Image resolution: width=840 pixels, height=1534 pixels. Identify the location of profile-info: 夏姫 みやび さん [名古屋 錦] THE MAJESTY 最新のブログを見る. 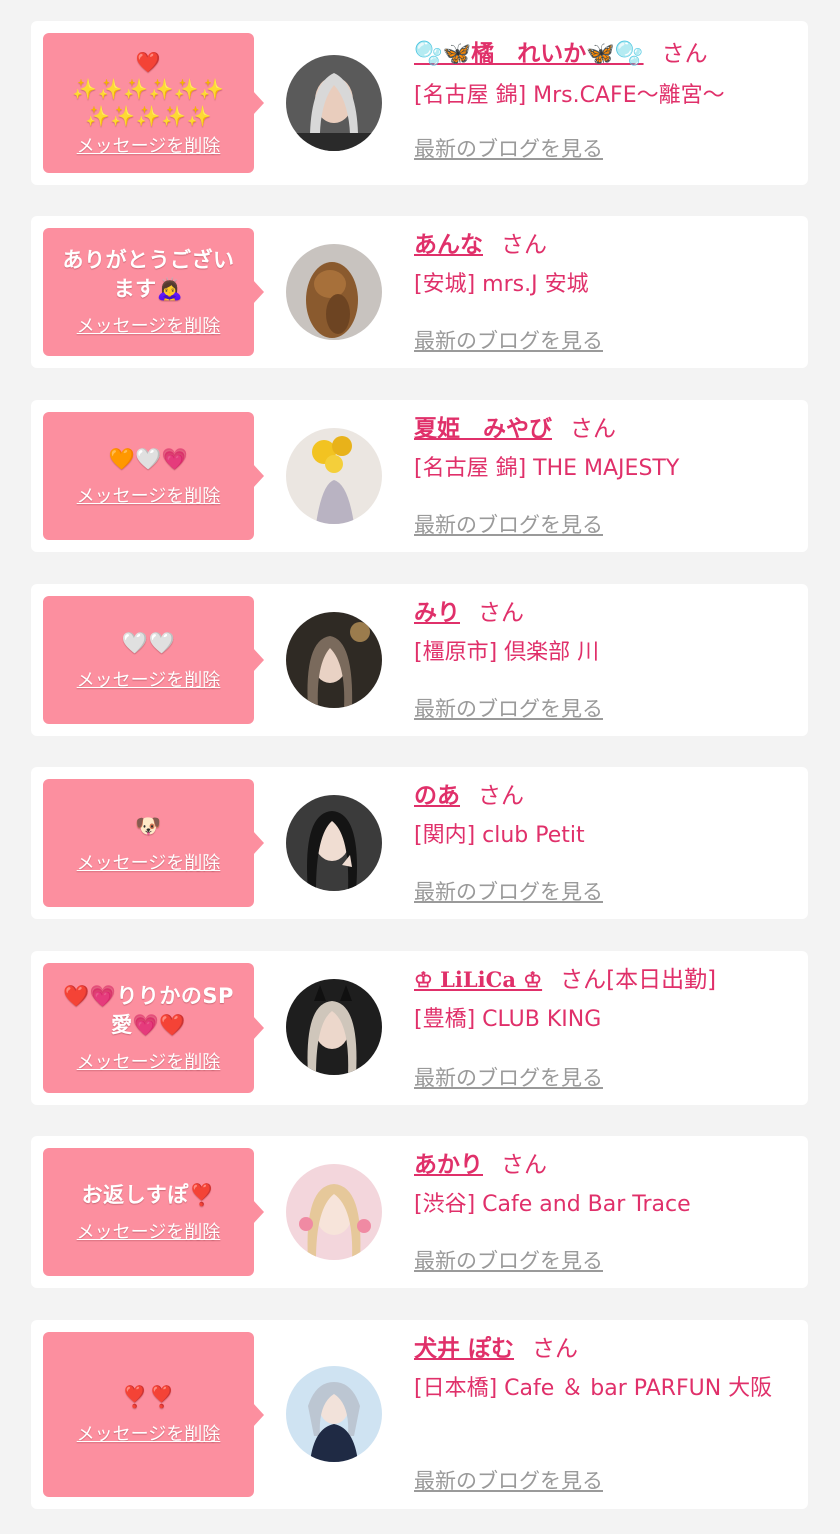
(604, 475).